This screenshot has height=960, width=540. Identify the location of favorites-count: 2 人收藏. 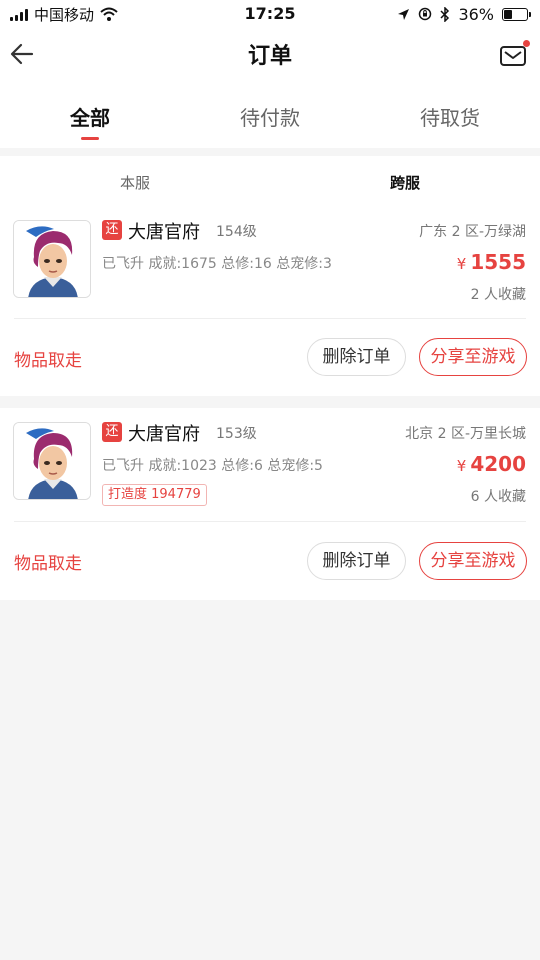
(498, 295).